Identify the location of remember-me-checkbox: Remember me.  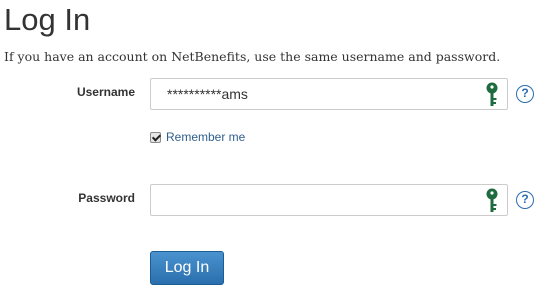
(197, 137).